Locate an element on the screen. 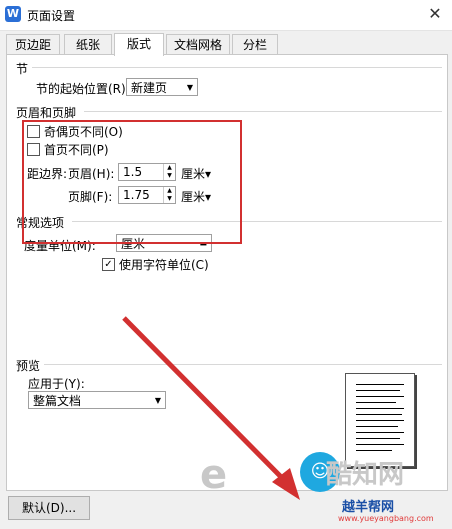  watermark-text: 酷知网 is located at coordinates (365, 475).